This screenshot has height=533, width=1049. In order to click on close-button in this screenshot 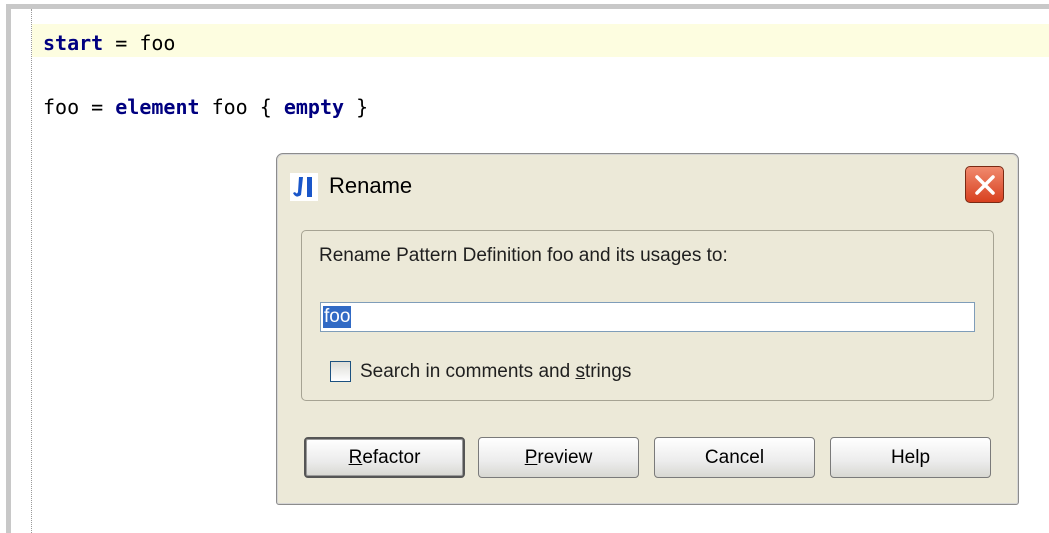, I will do `click(984, 184)`.